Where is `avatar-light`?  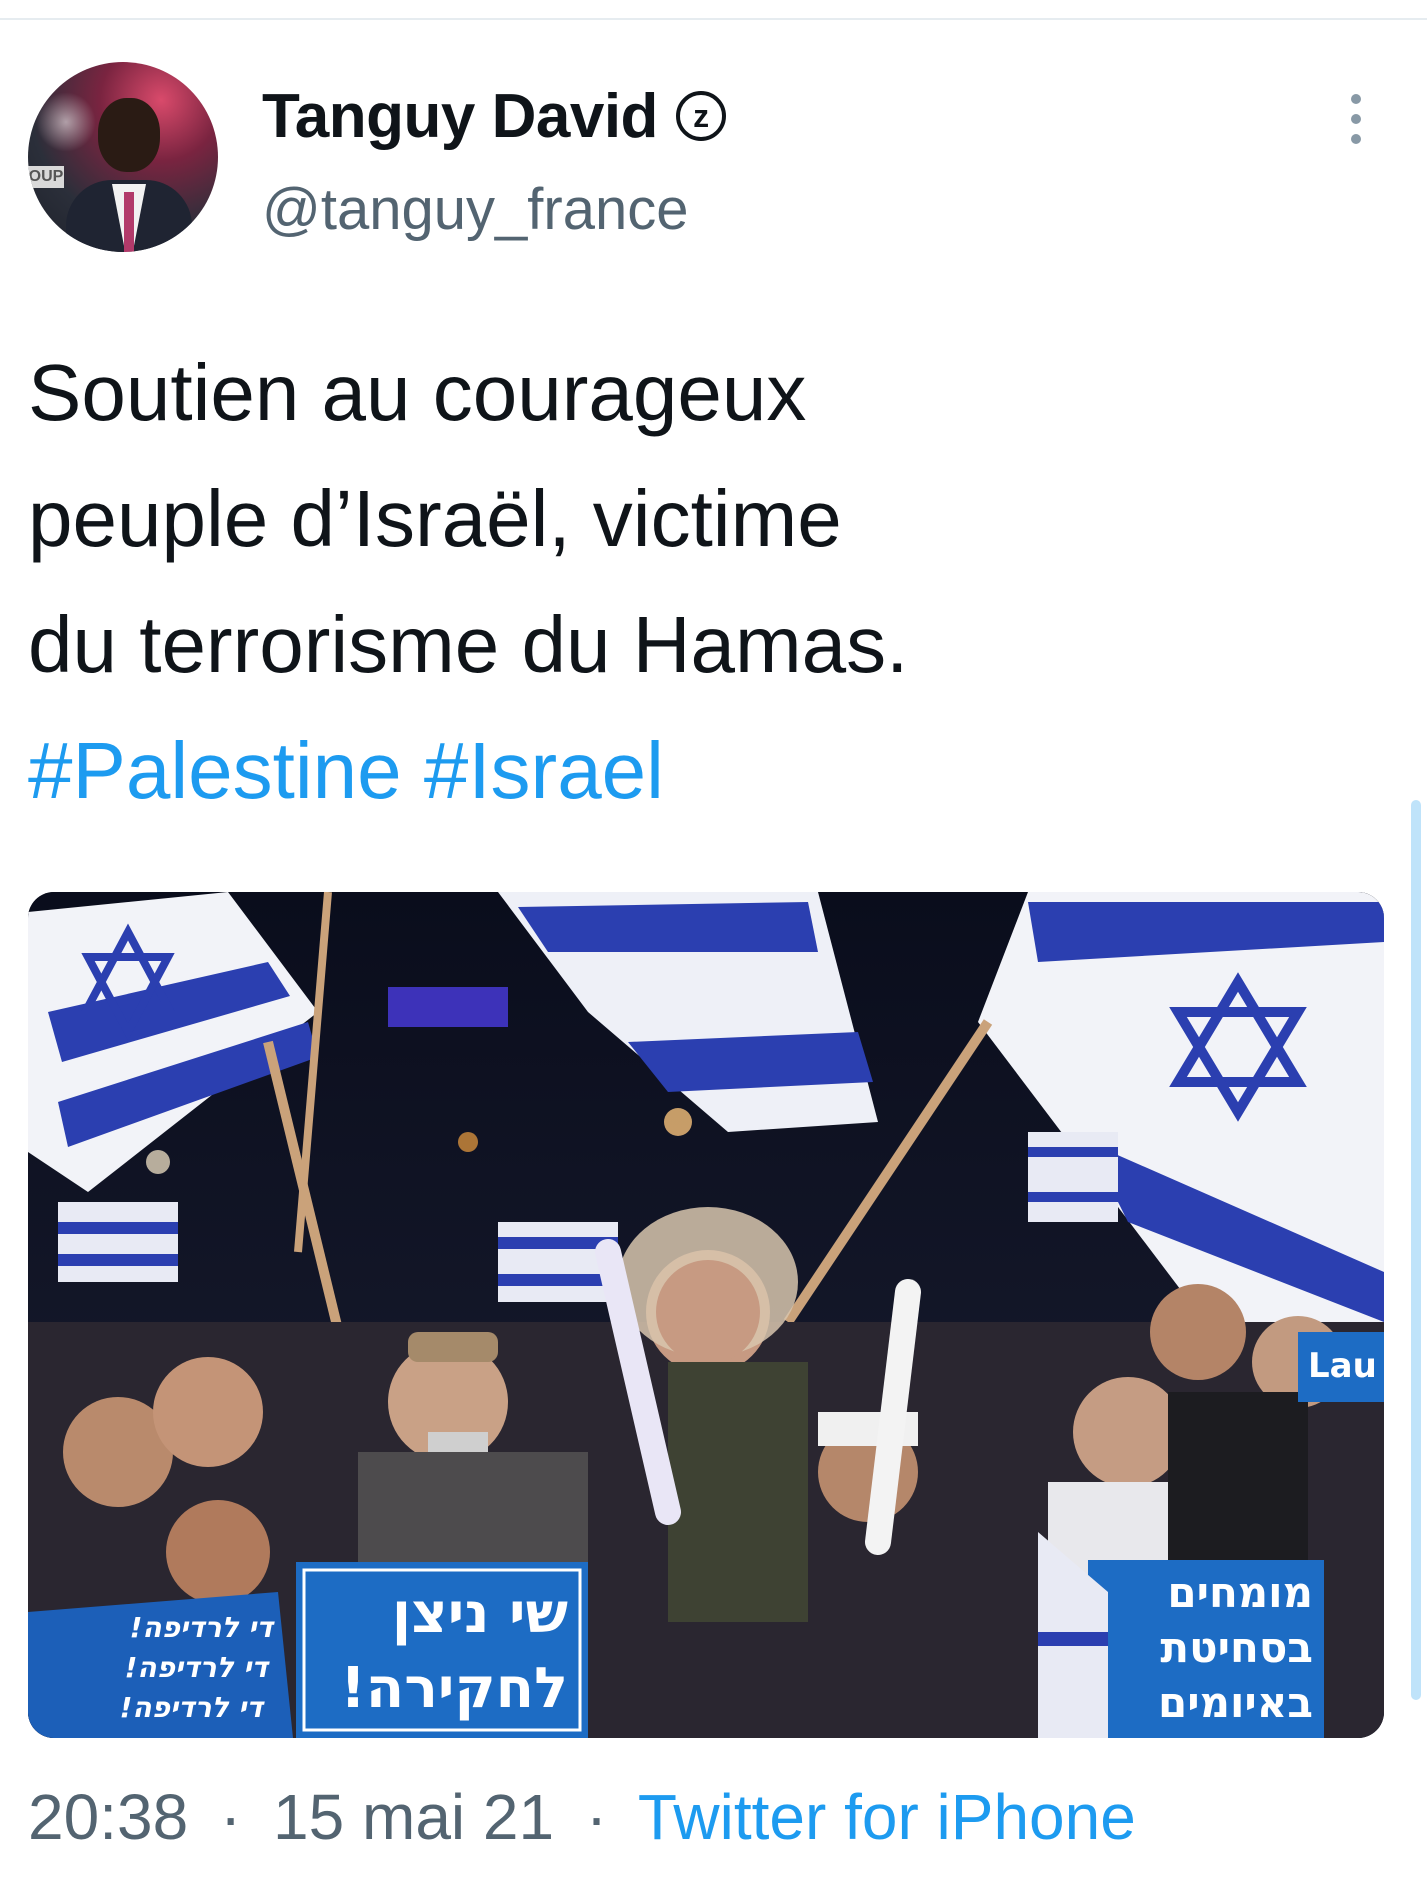 avatar-light is located at coordinates (66, 122).